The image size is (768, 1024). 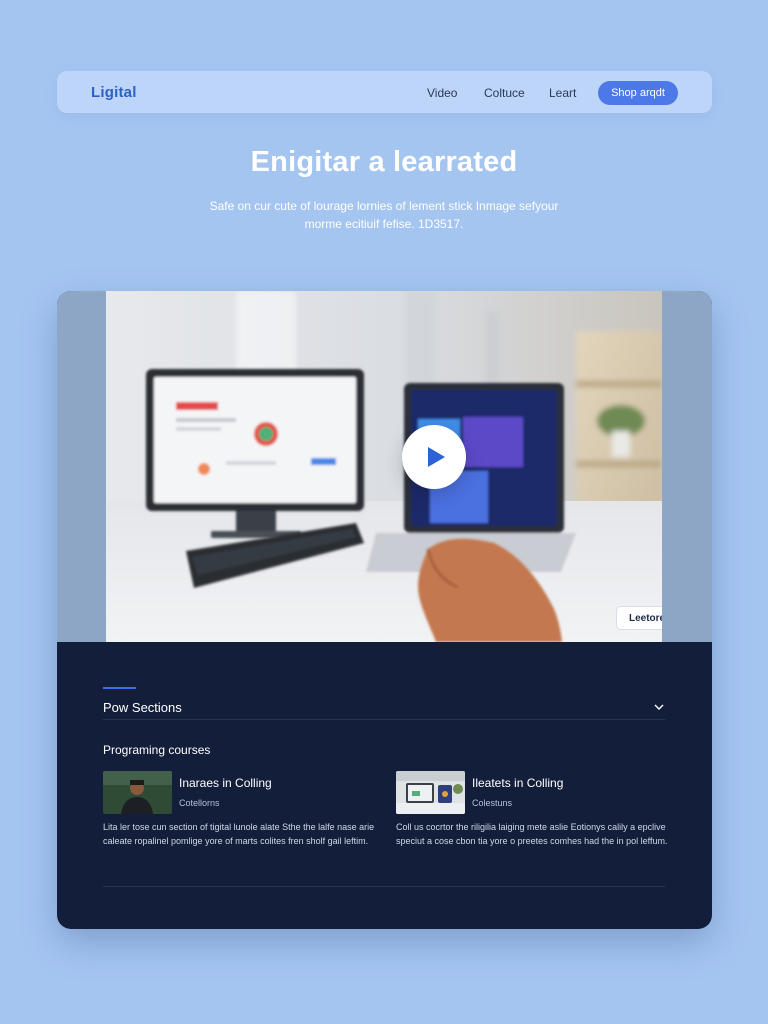 I want to click on chevron-down-icon, so click(x=659, y=707).